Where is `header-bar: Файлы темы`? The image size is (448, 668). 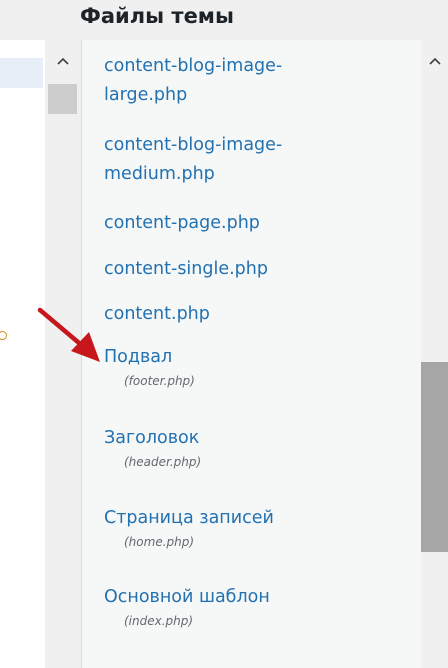 header-bar: Файлы темы is located at coordinates (224, 20).